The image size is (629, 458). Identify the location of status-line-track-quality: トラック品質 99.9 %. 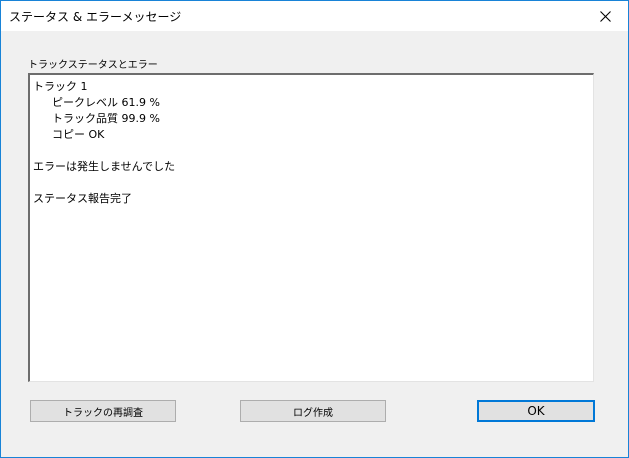
(106, 118).